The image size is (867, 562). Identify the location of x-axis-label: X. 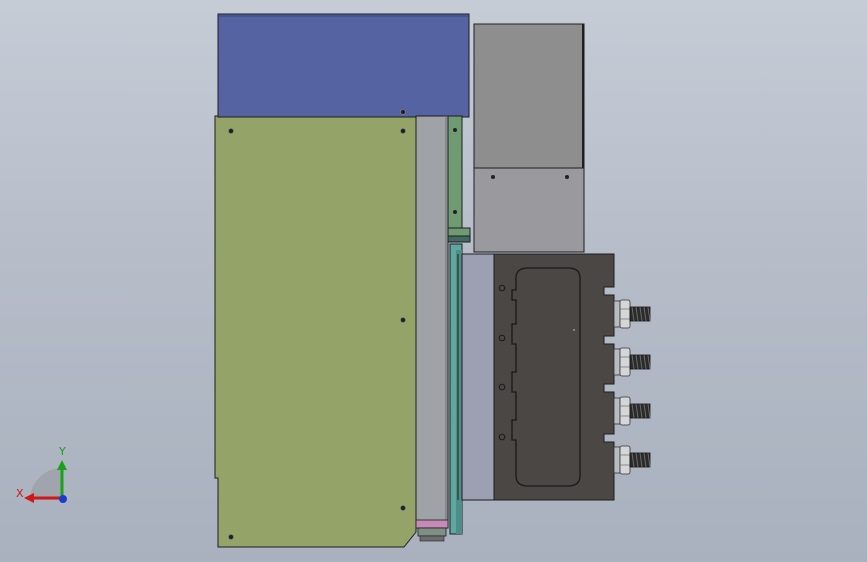
(20, 493).